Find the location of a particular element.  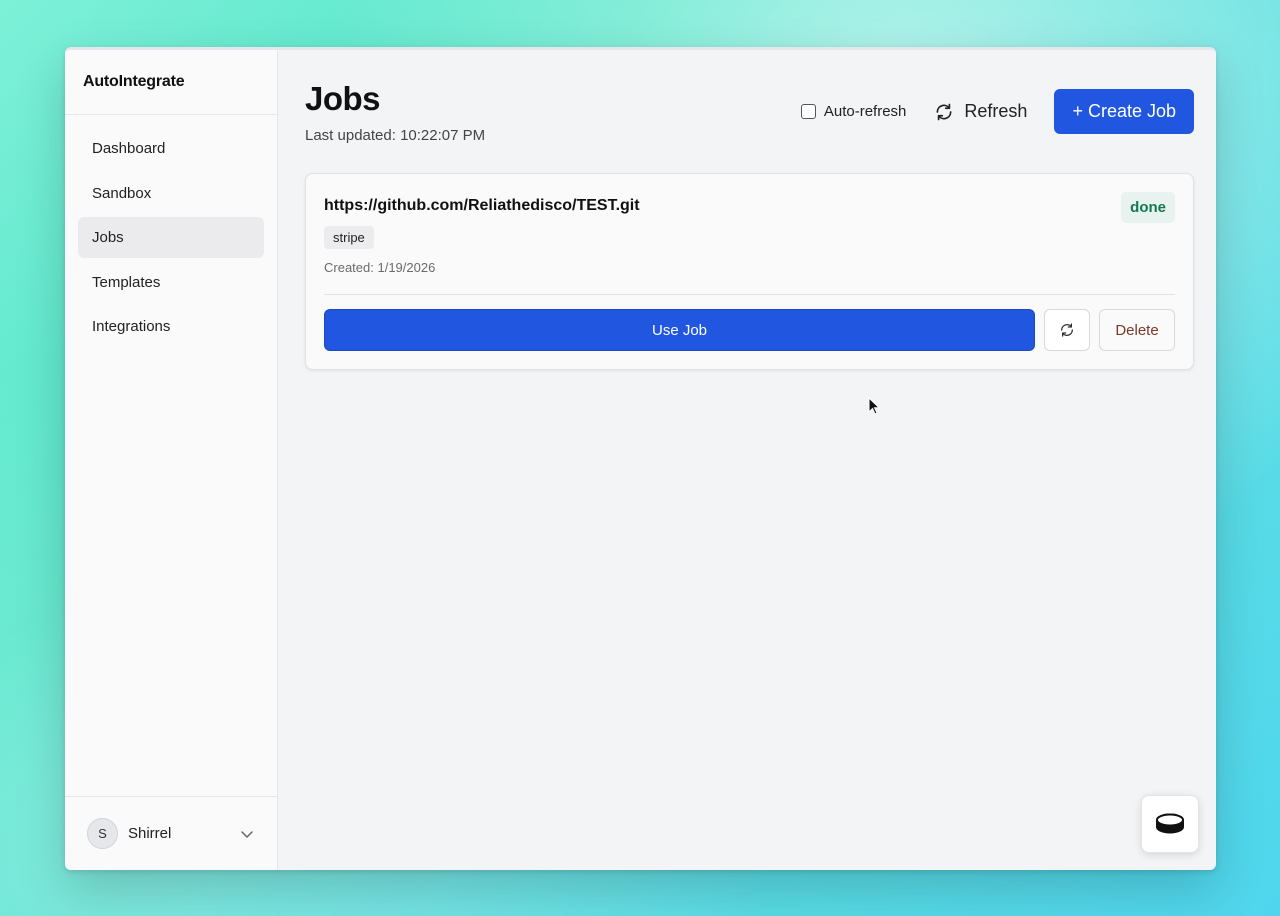

sidebar-item-templates: Templates is located at coordinates (171, 282).